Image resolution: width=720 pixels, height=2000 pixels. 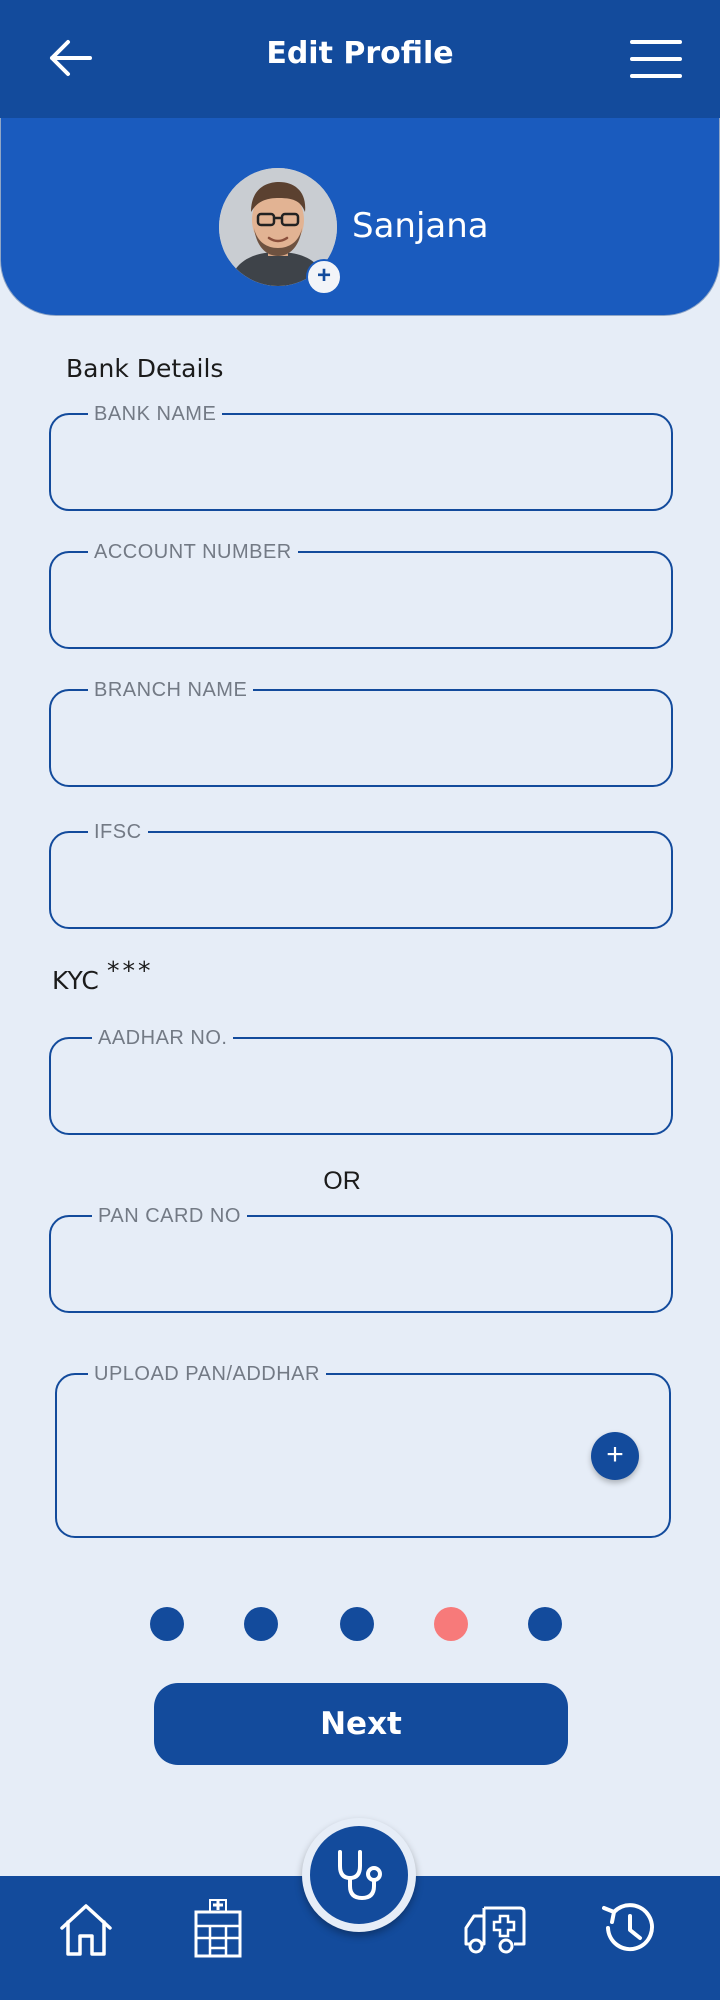 I want to click on aadhar-field, so click(x=361, y=1086).